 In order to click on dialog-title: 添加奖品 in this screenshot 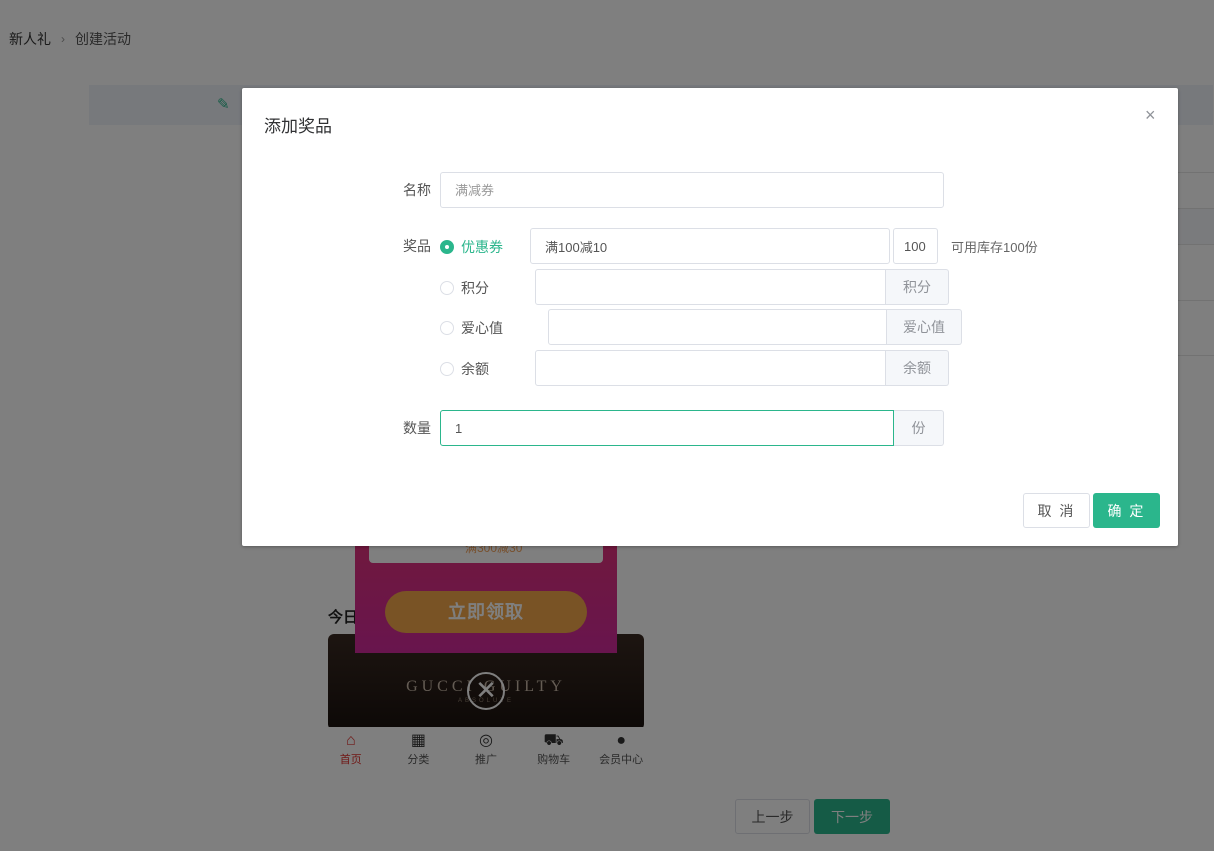, I will do `click(298, 126)`.